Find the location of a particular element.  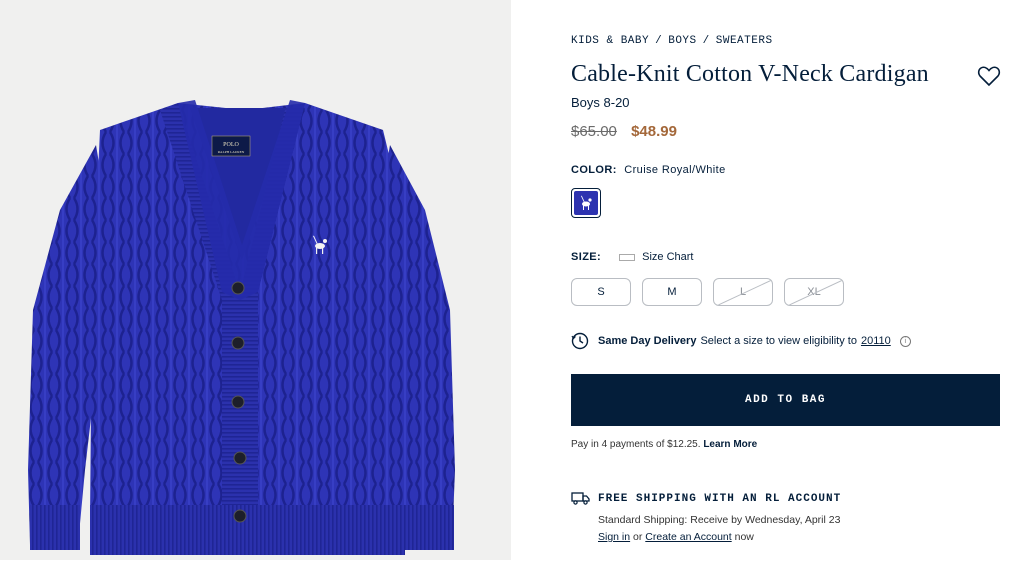

sign-in-link: Sign in is located at coordinates (614, 537).